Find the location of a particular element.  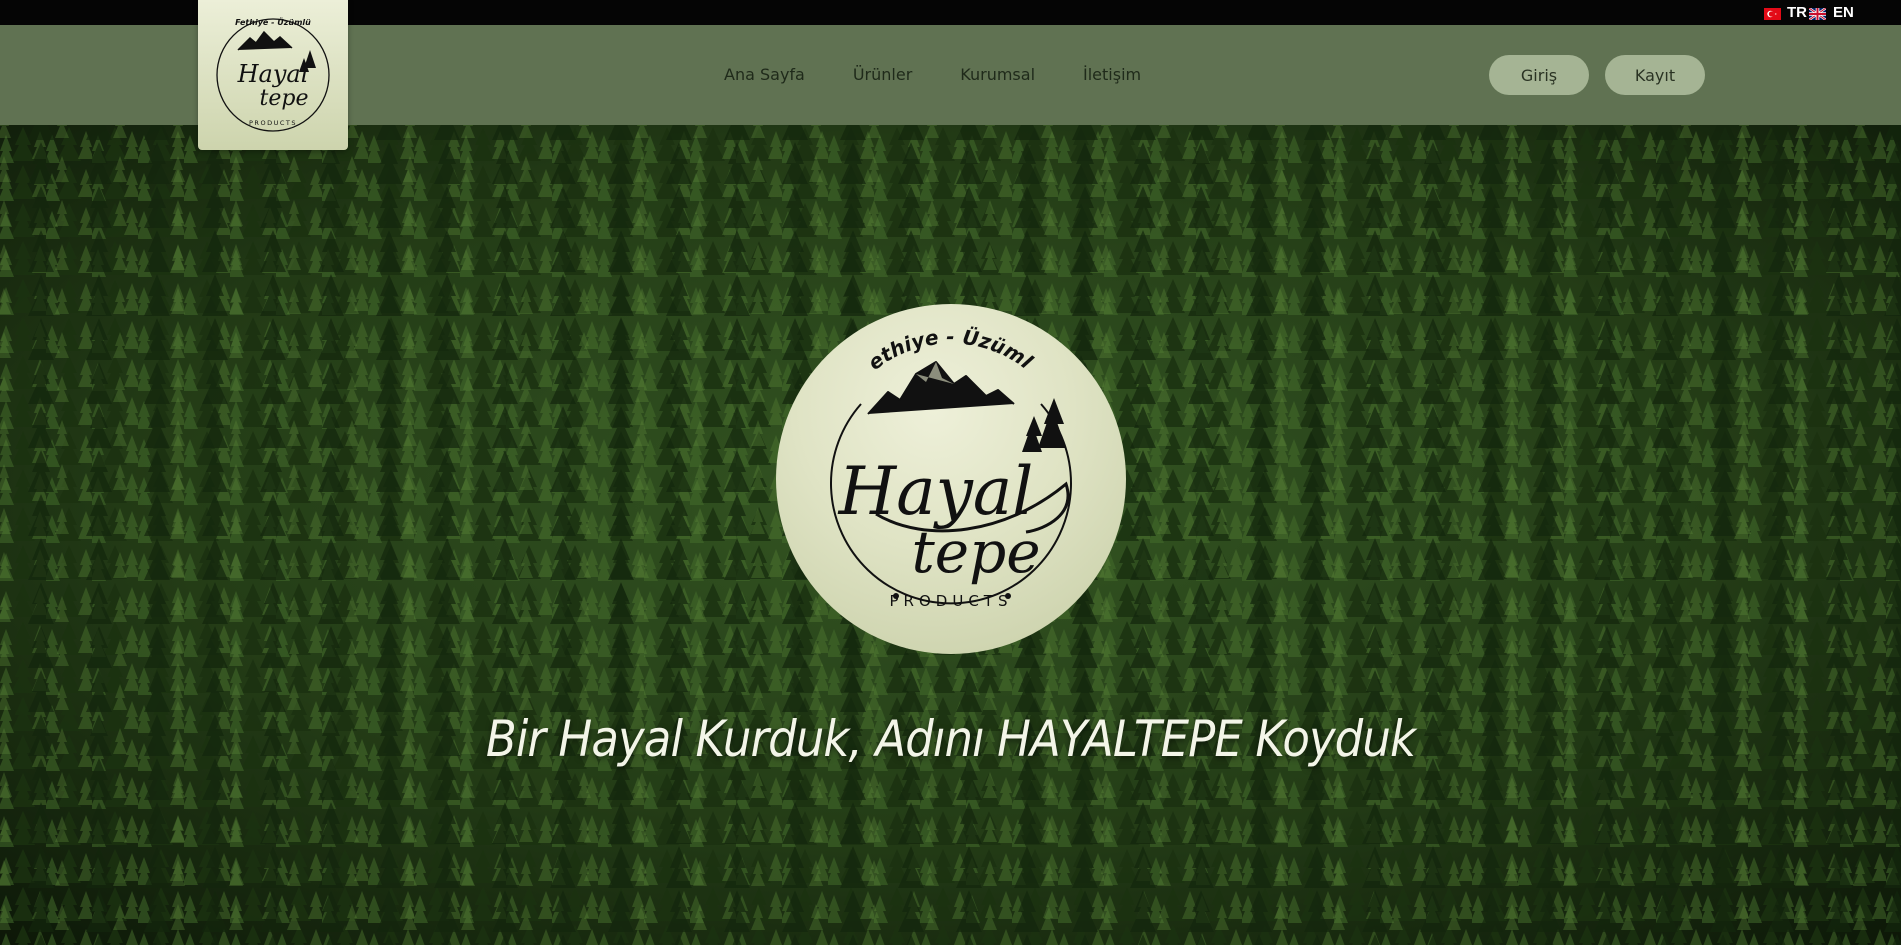

nav-item-contact: İletişim is located at coordinates (1112, 74).